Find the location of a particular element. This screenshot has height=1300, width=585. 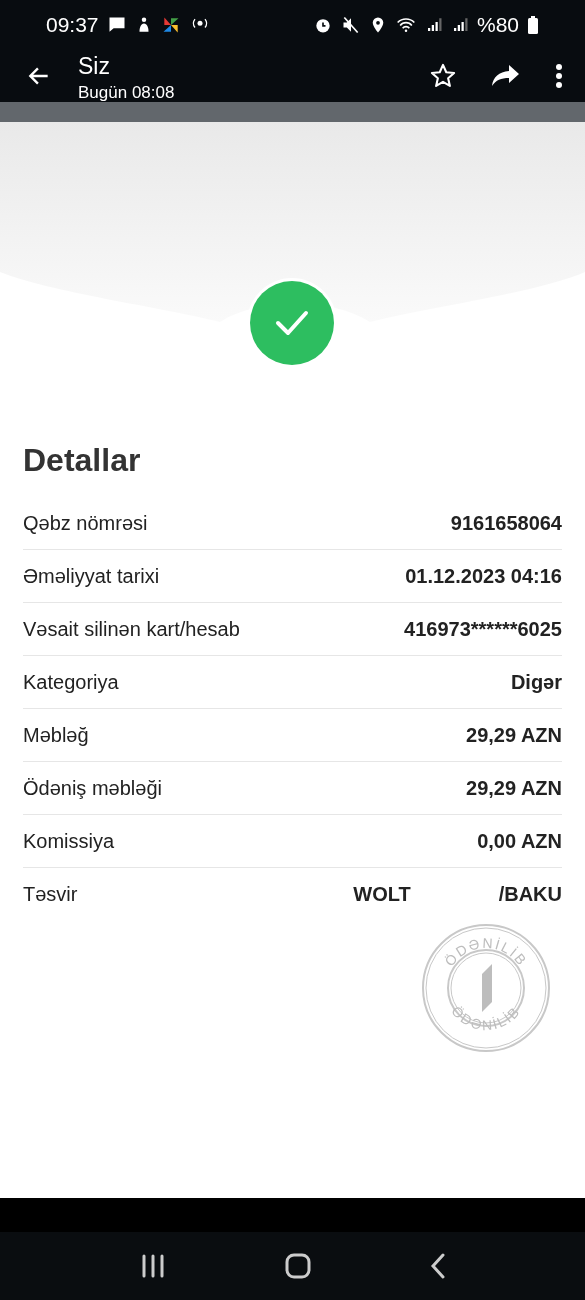

home-icon is located at coordinates (297, 1266).